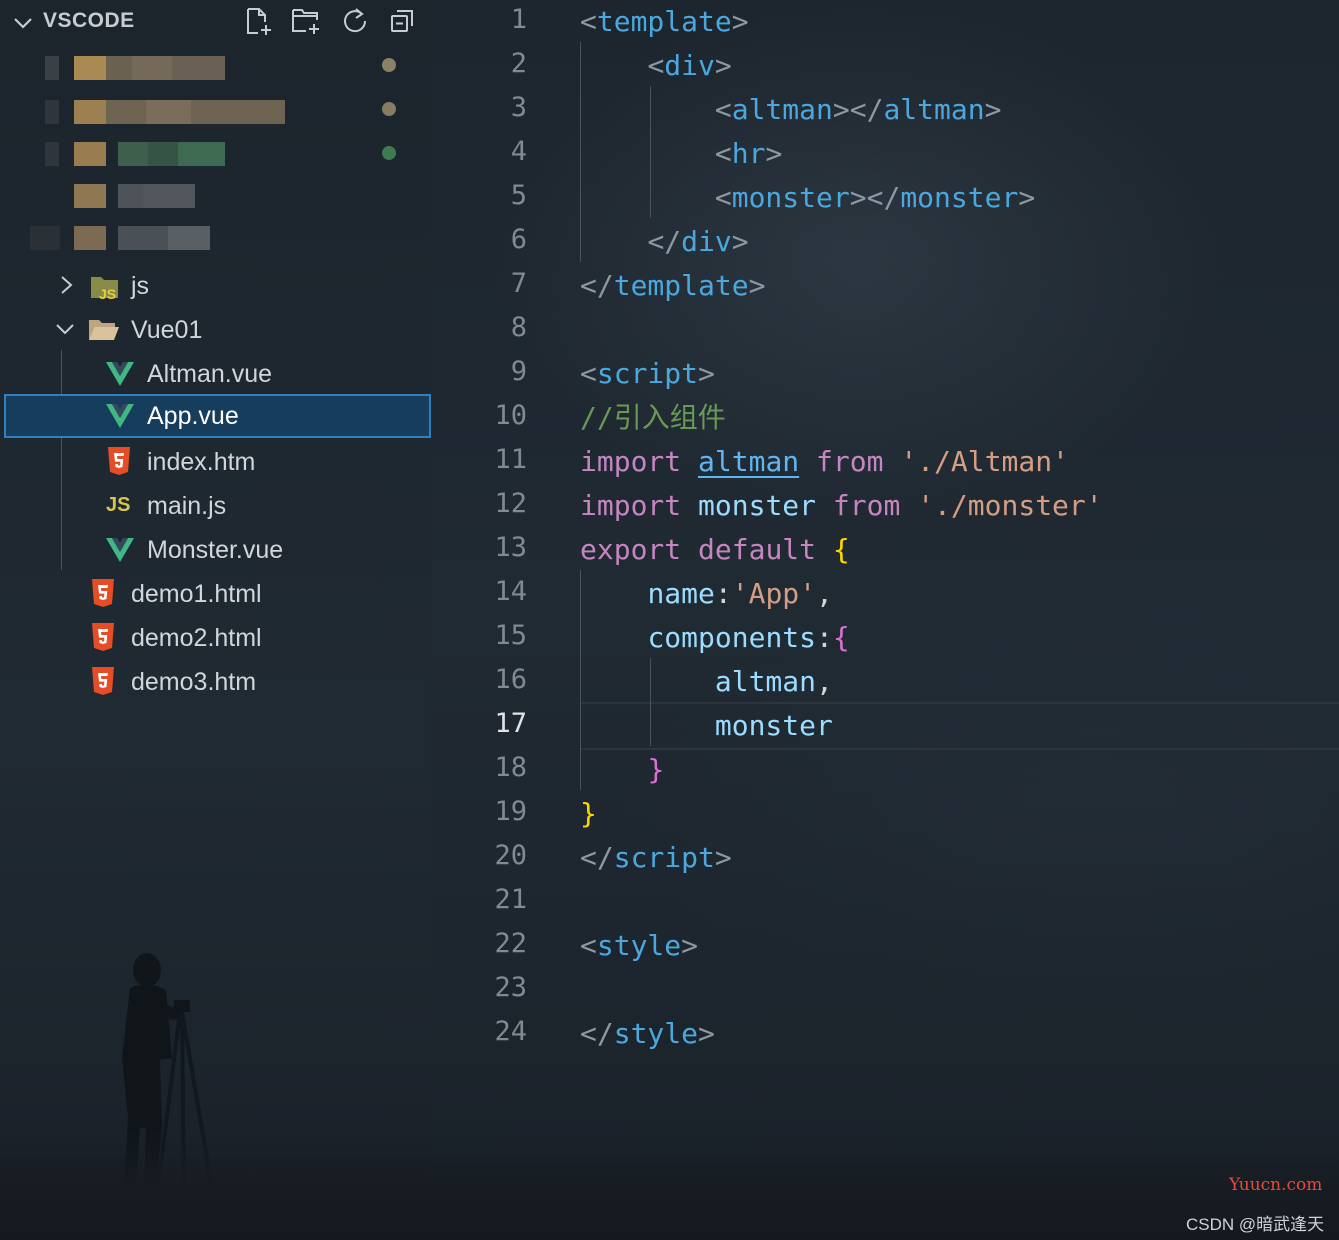 This screenshot has height=1240, width=1339. I want to click on code-line: <template>, so click(664, 22).